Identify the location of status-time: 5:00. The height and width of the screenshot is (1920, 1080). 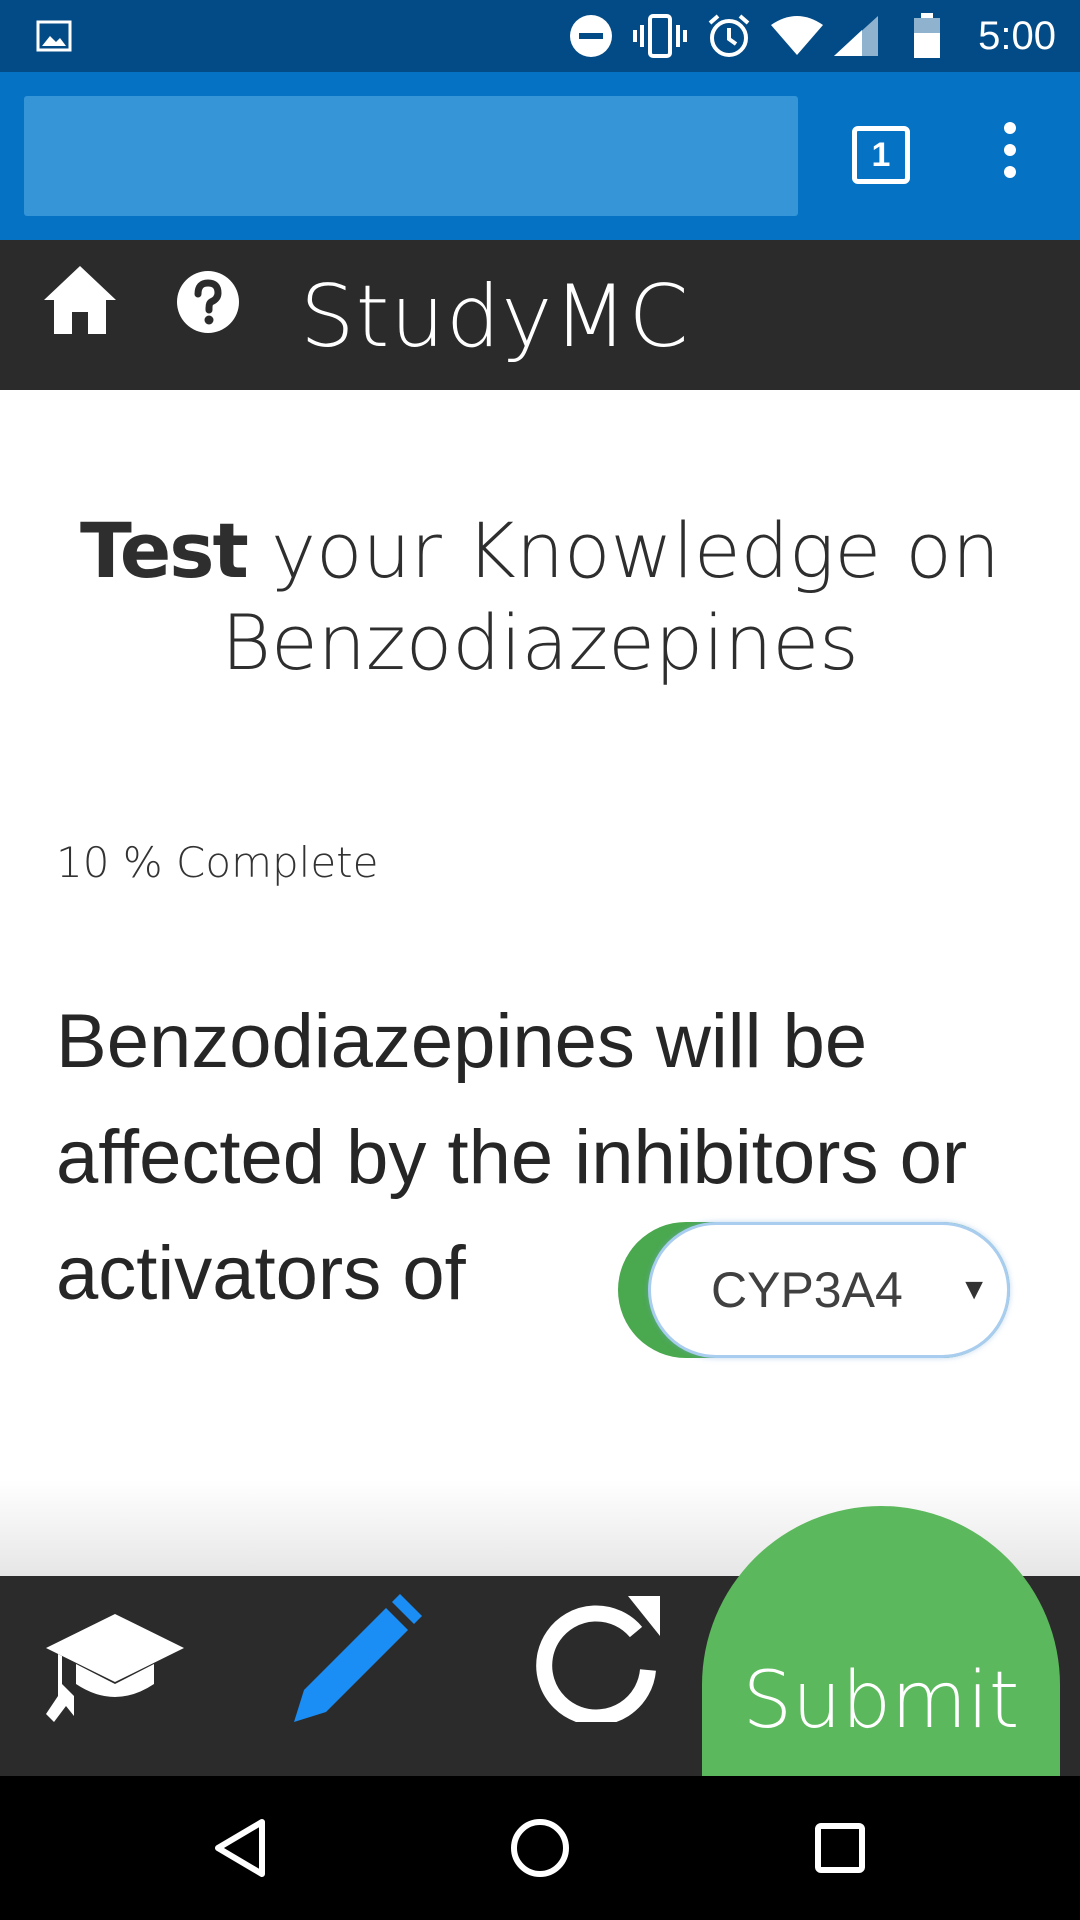
(1017, 36).